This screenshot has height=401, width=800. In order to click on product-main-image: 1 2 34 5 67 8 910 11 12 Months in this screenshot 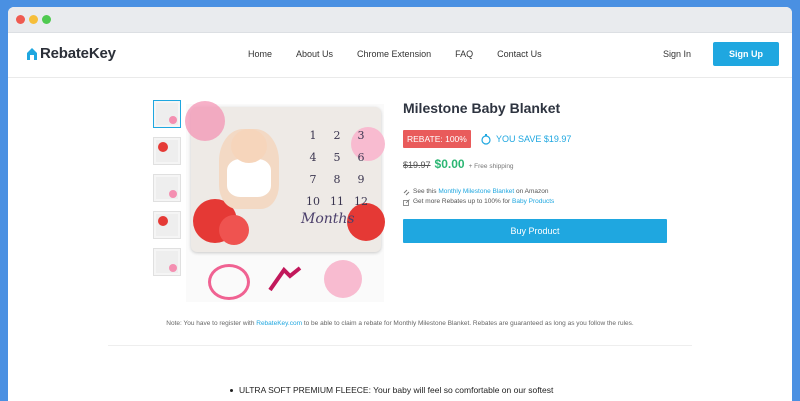, I will do `click(285, 201)`.